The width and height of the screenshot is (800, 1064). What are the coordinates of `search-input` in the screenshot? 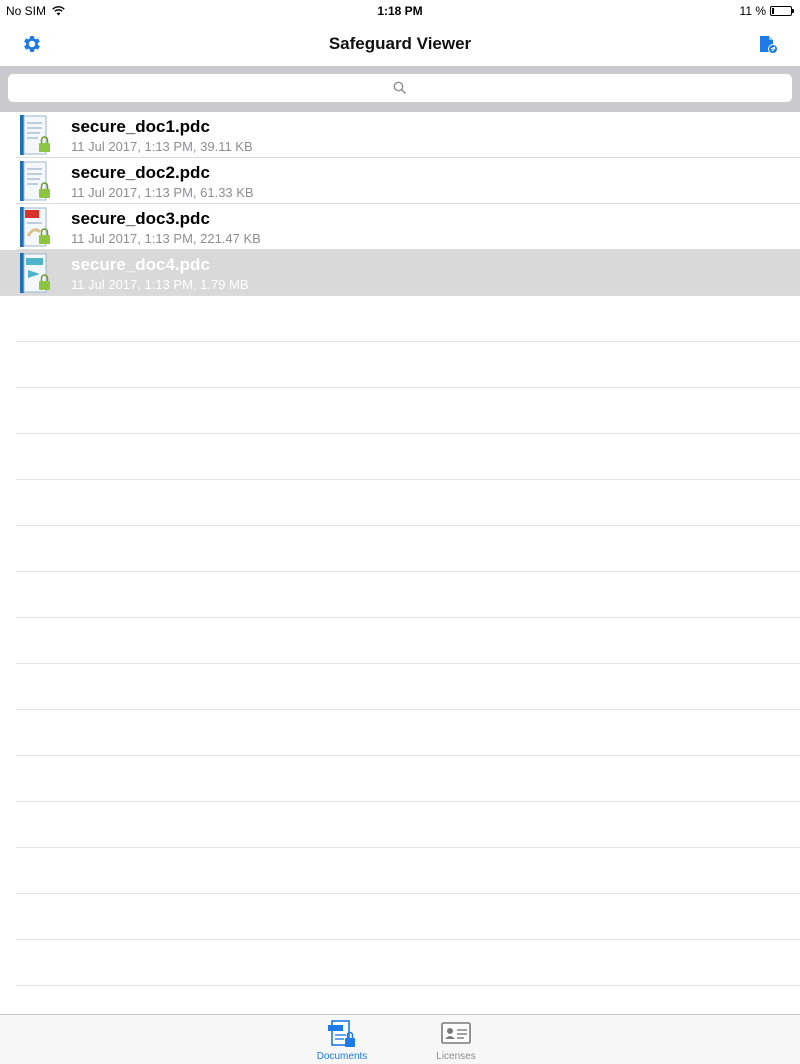 It's located at (402, 89).